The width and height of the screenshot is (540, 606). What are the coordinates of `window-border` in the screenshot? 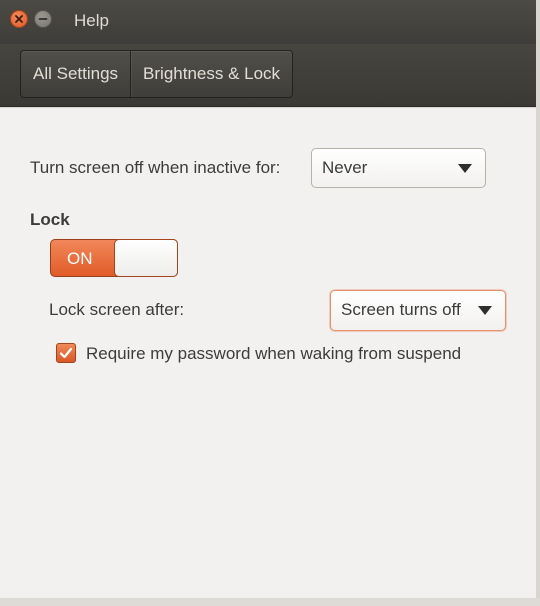 It's located at (538, 303).